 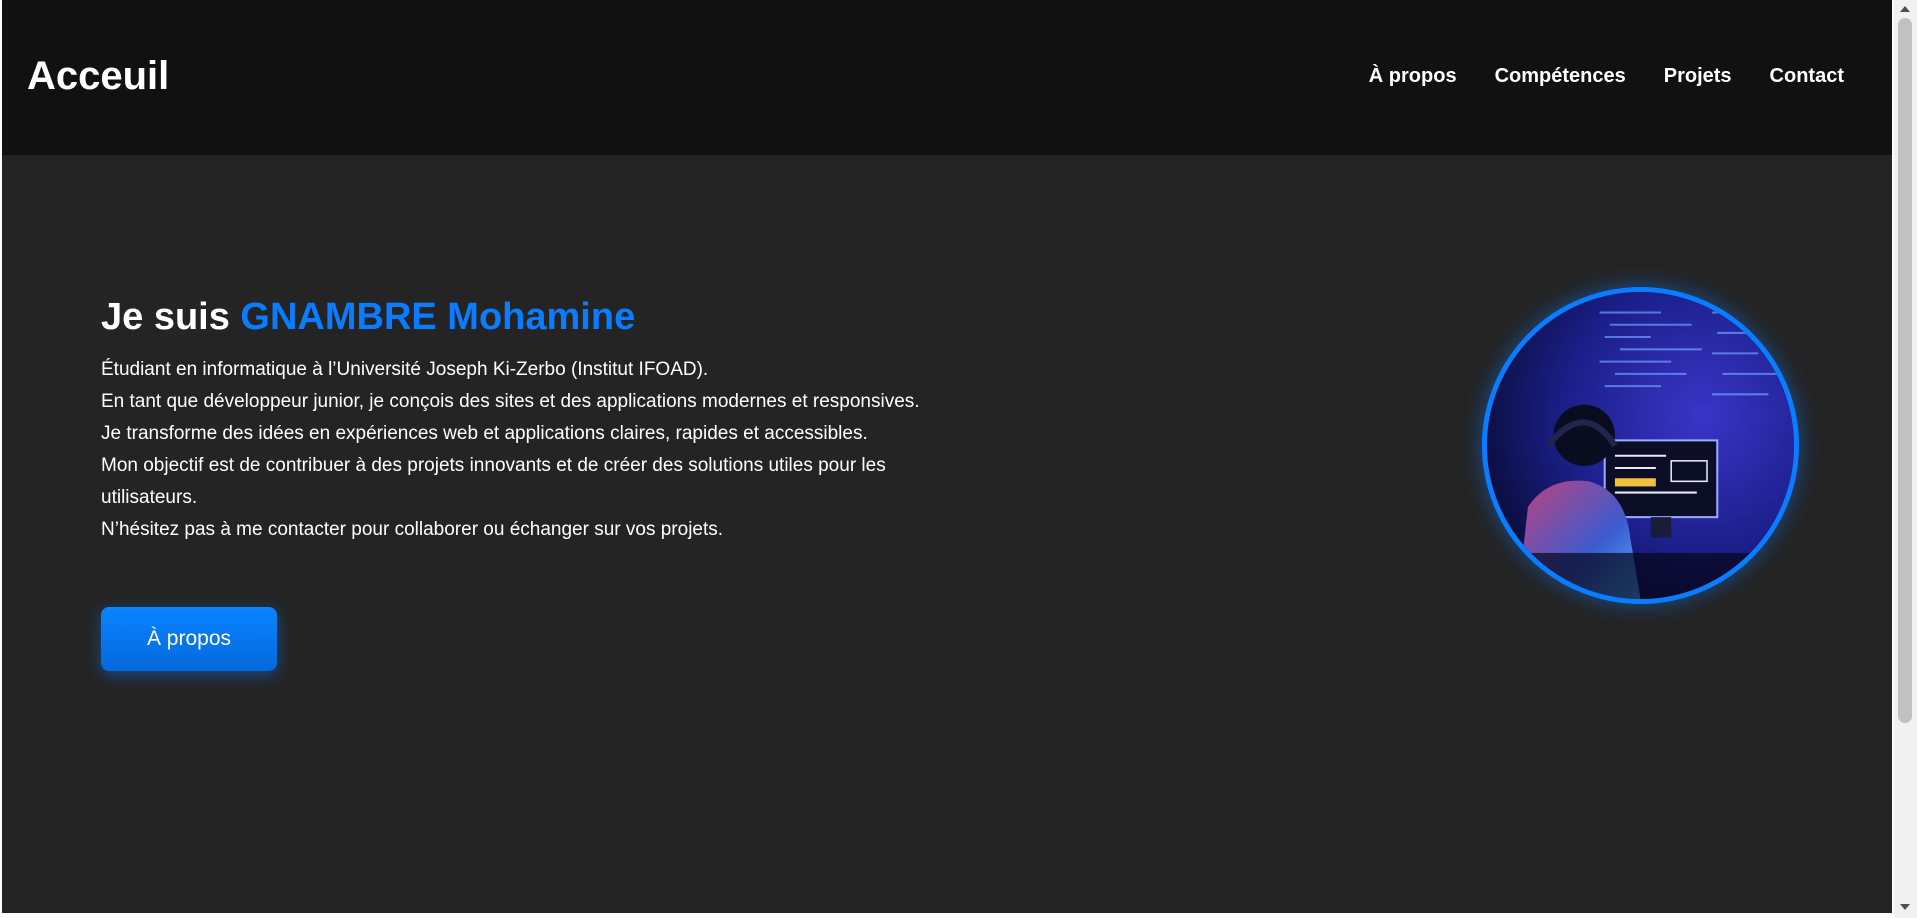 I want to click on nav-link-contact: Contact, so click(x=1807, y=76).